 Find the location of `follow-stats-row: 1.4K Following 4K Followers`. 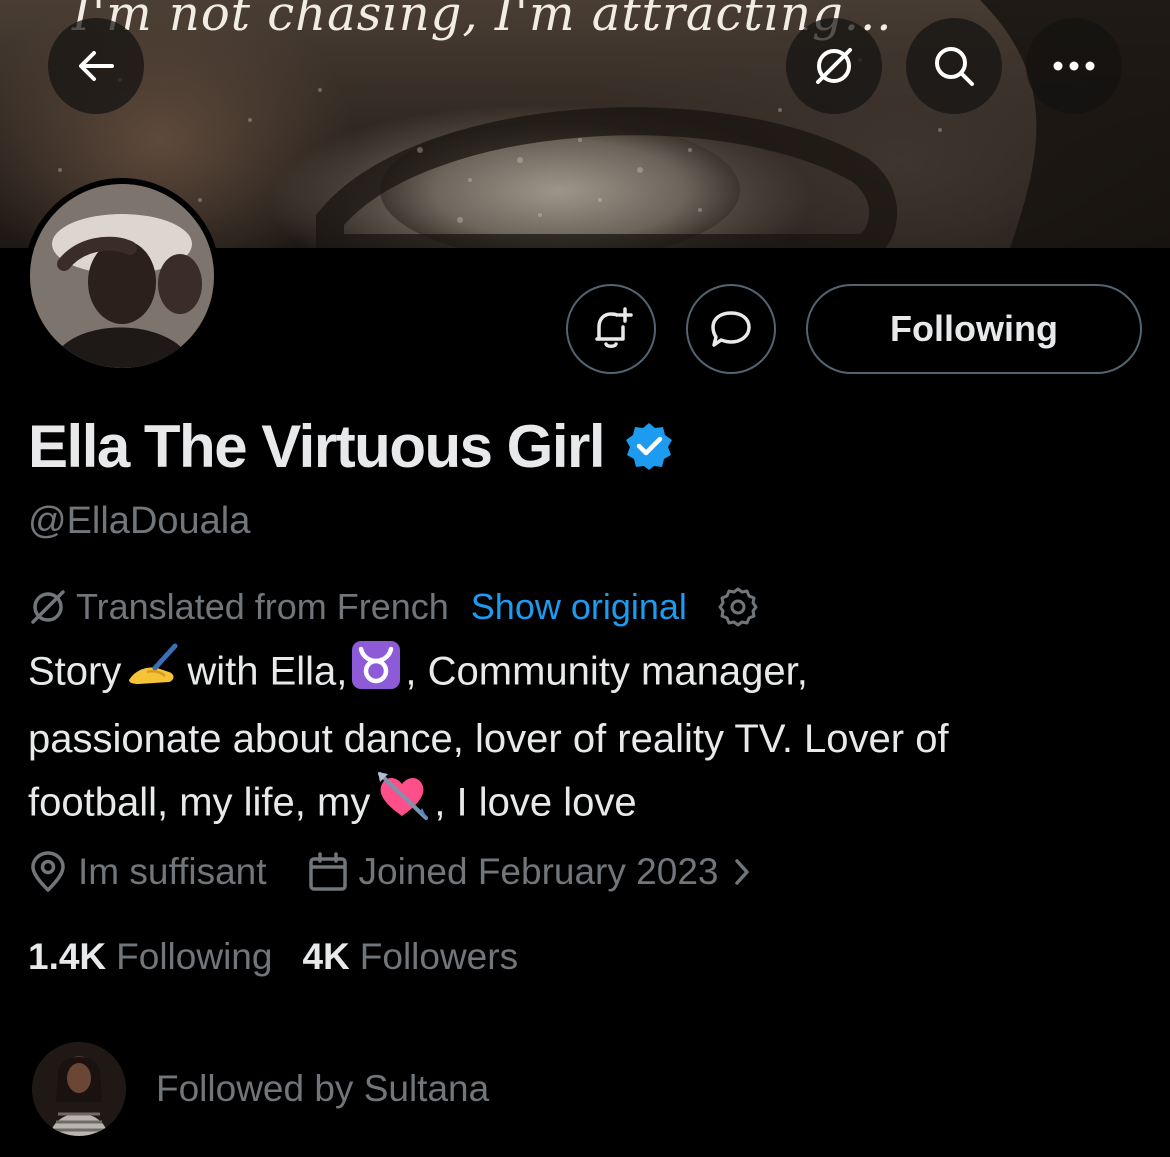

follow-stats-row: 1.4K Following 4K Followers is located at coordinates (273, 957).